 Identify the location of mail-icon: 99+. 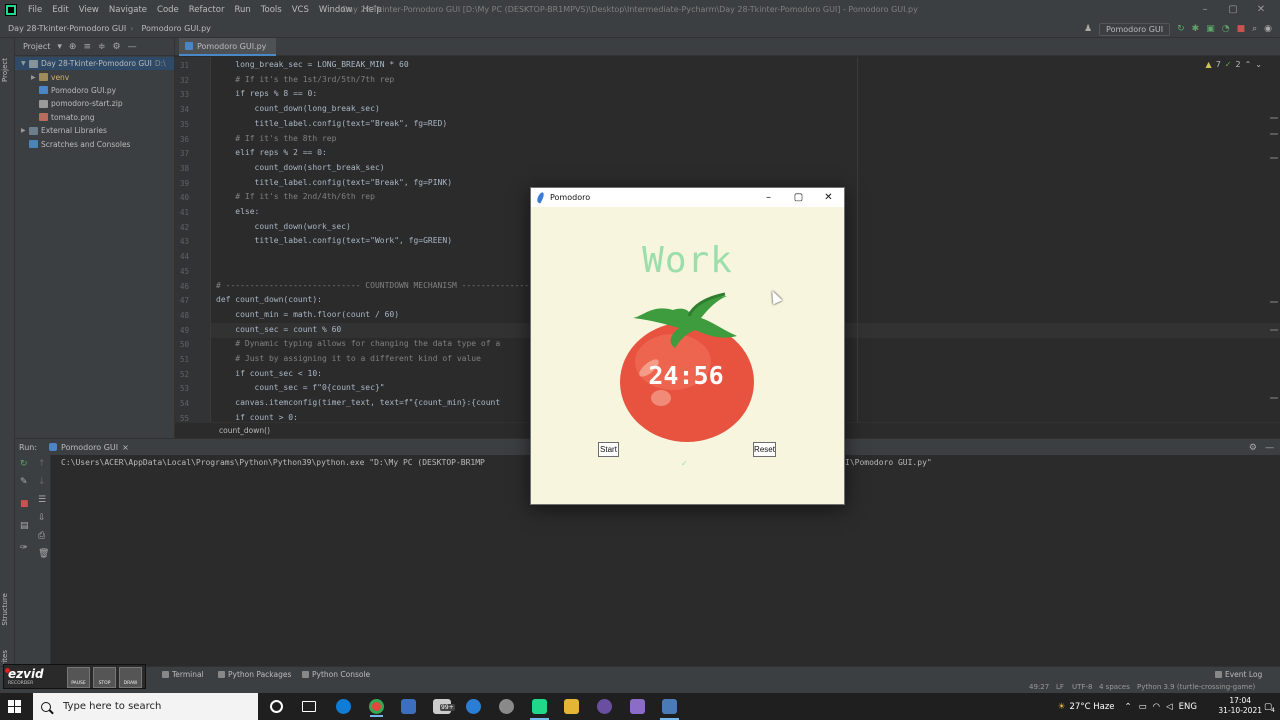
(444, 706).